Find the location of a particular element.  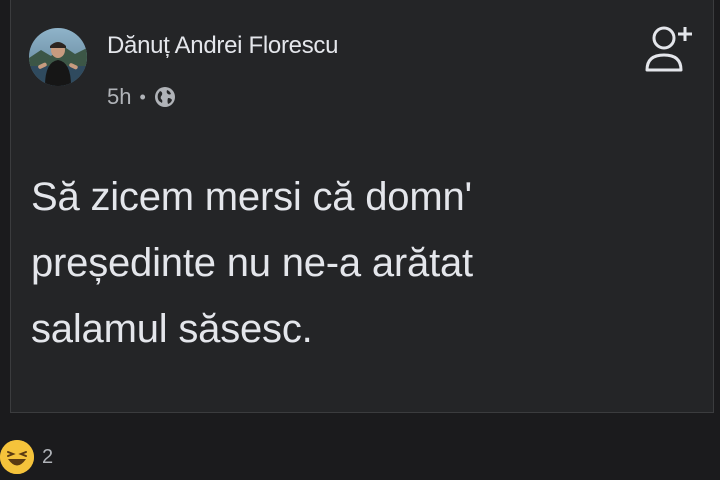

author-name: Dănuț Andrei Florescu is located at coordinates (222, 46).